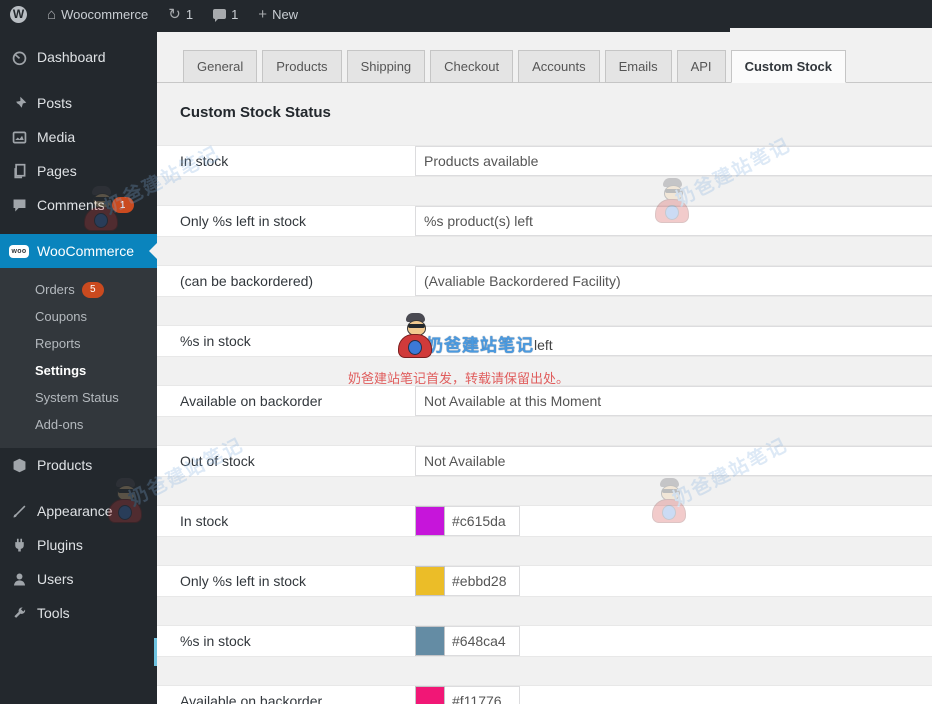  What do you see at coordinates (217, 461) in the screenshot?
I see `row-label: Out of stock` at bounding box center [217, 461].